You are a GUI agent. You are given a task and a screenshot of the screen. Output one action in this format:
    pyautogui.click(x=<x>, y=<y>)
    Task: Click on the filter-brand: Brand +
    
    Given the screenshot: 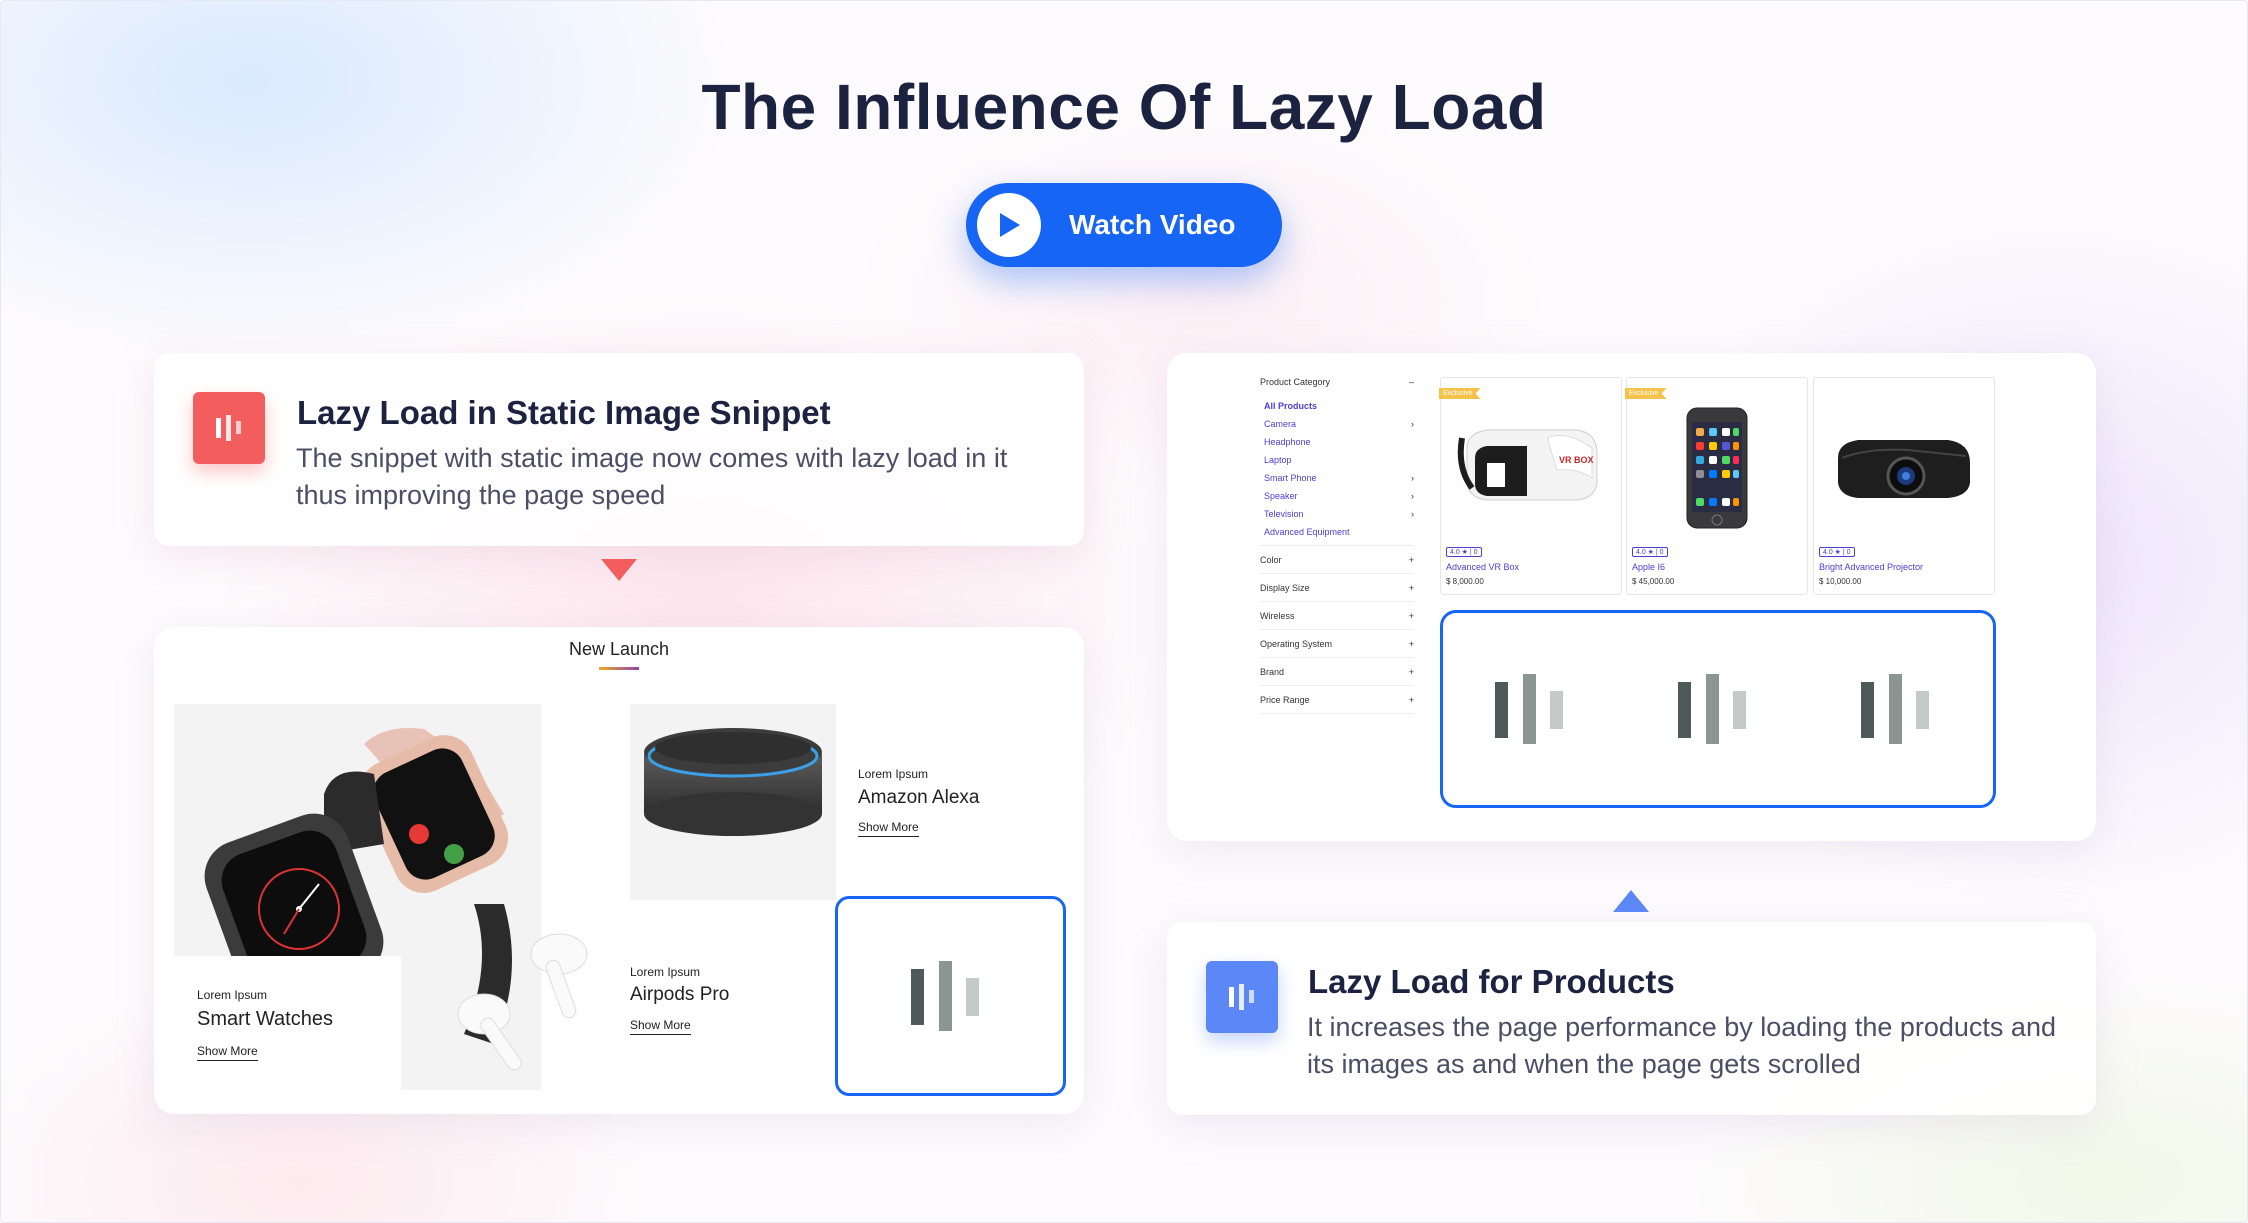 What is the action you would take?
    pyautogui.click(x=1337, y=672)
    